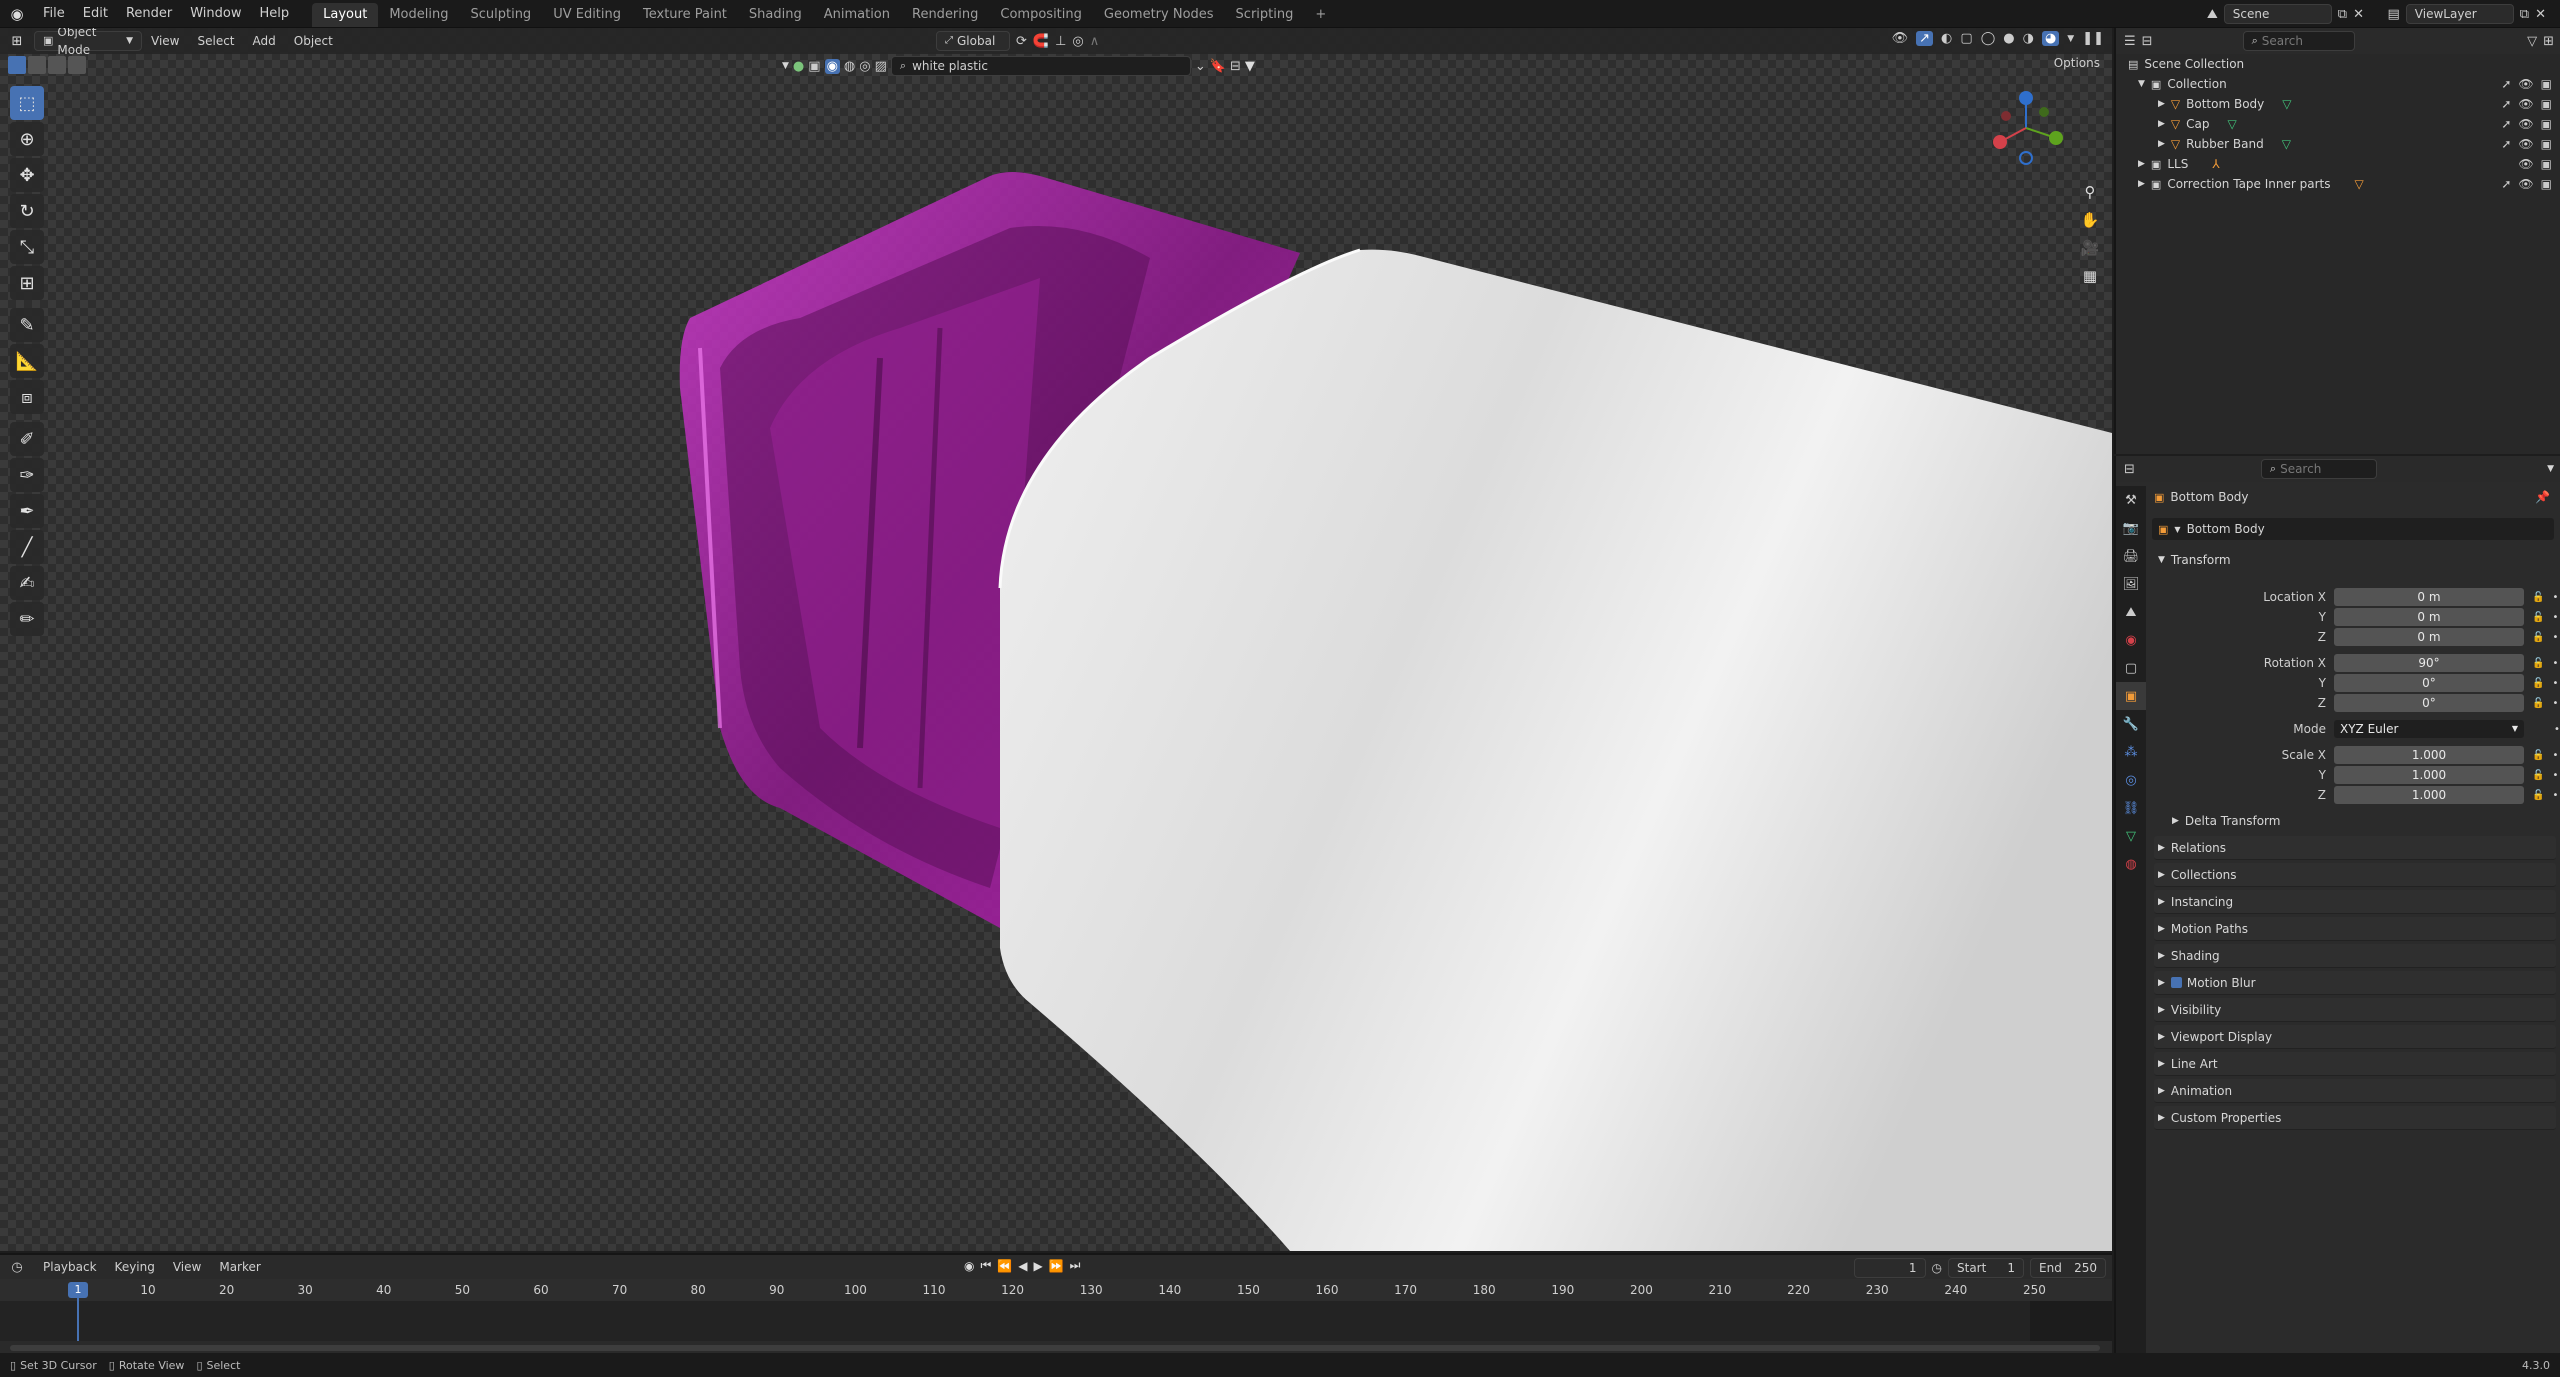 This screenshot has width=2560, height=1377. What do you see at coordinates (215, 41) in the screenshot?
I see `menu-select: Select` at bounding box center [215, 41].